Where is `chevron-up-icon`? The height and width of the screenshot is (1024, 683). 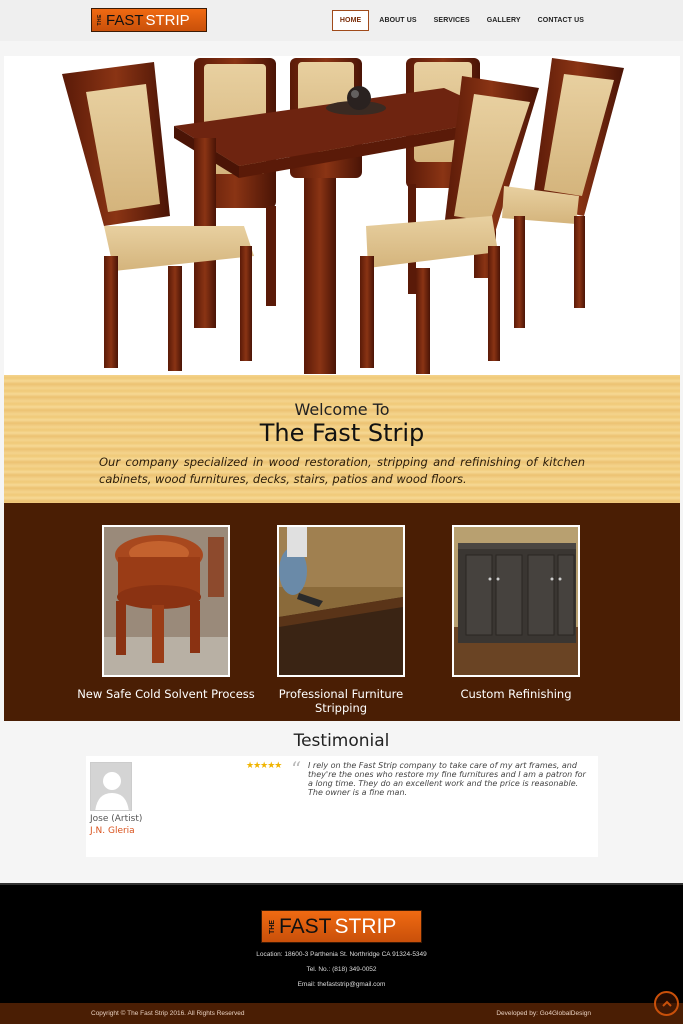 chevron-up-icon is located at coordinates (666, 1003).